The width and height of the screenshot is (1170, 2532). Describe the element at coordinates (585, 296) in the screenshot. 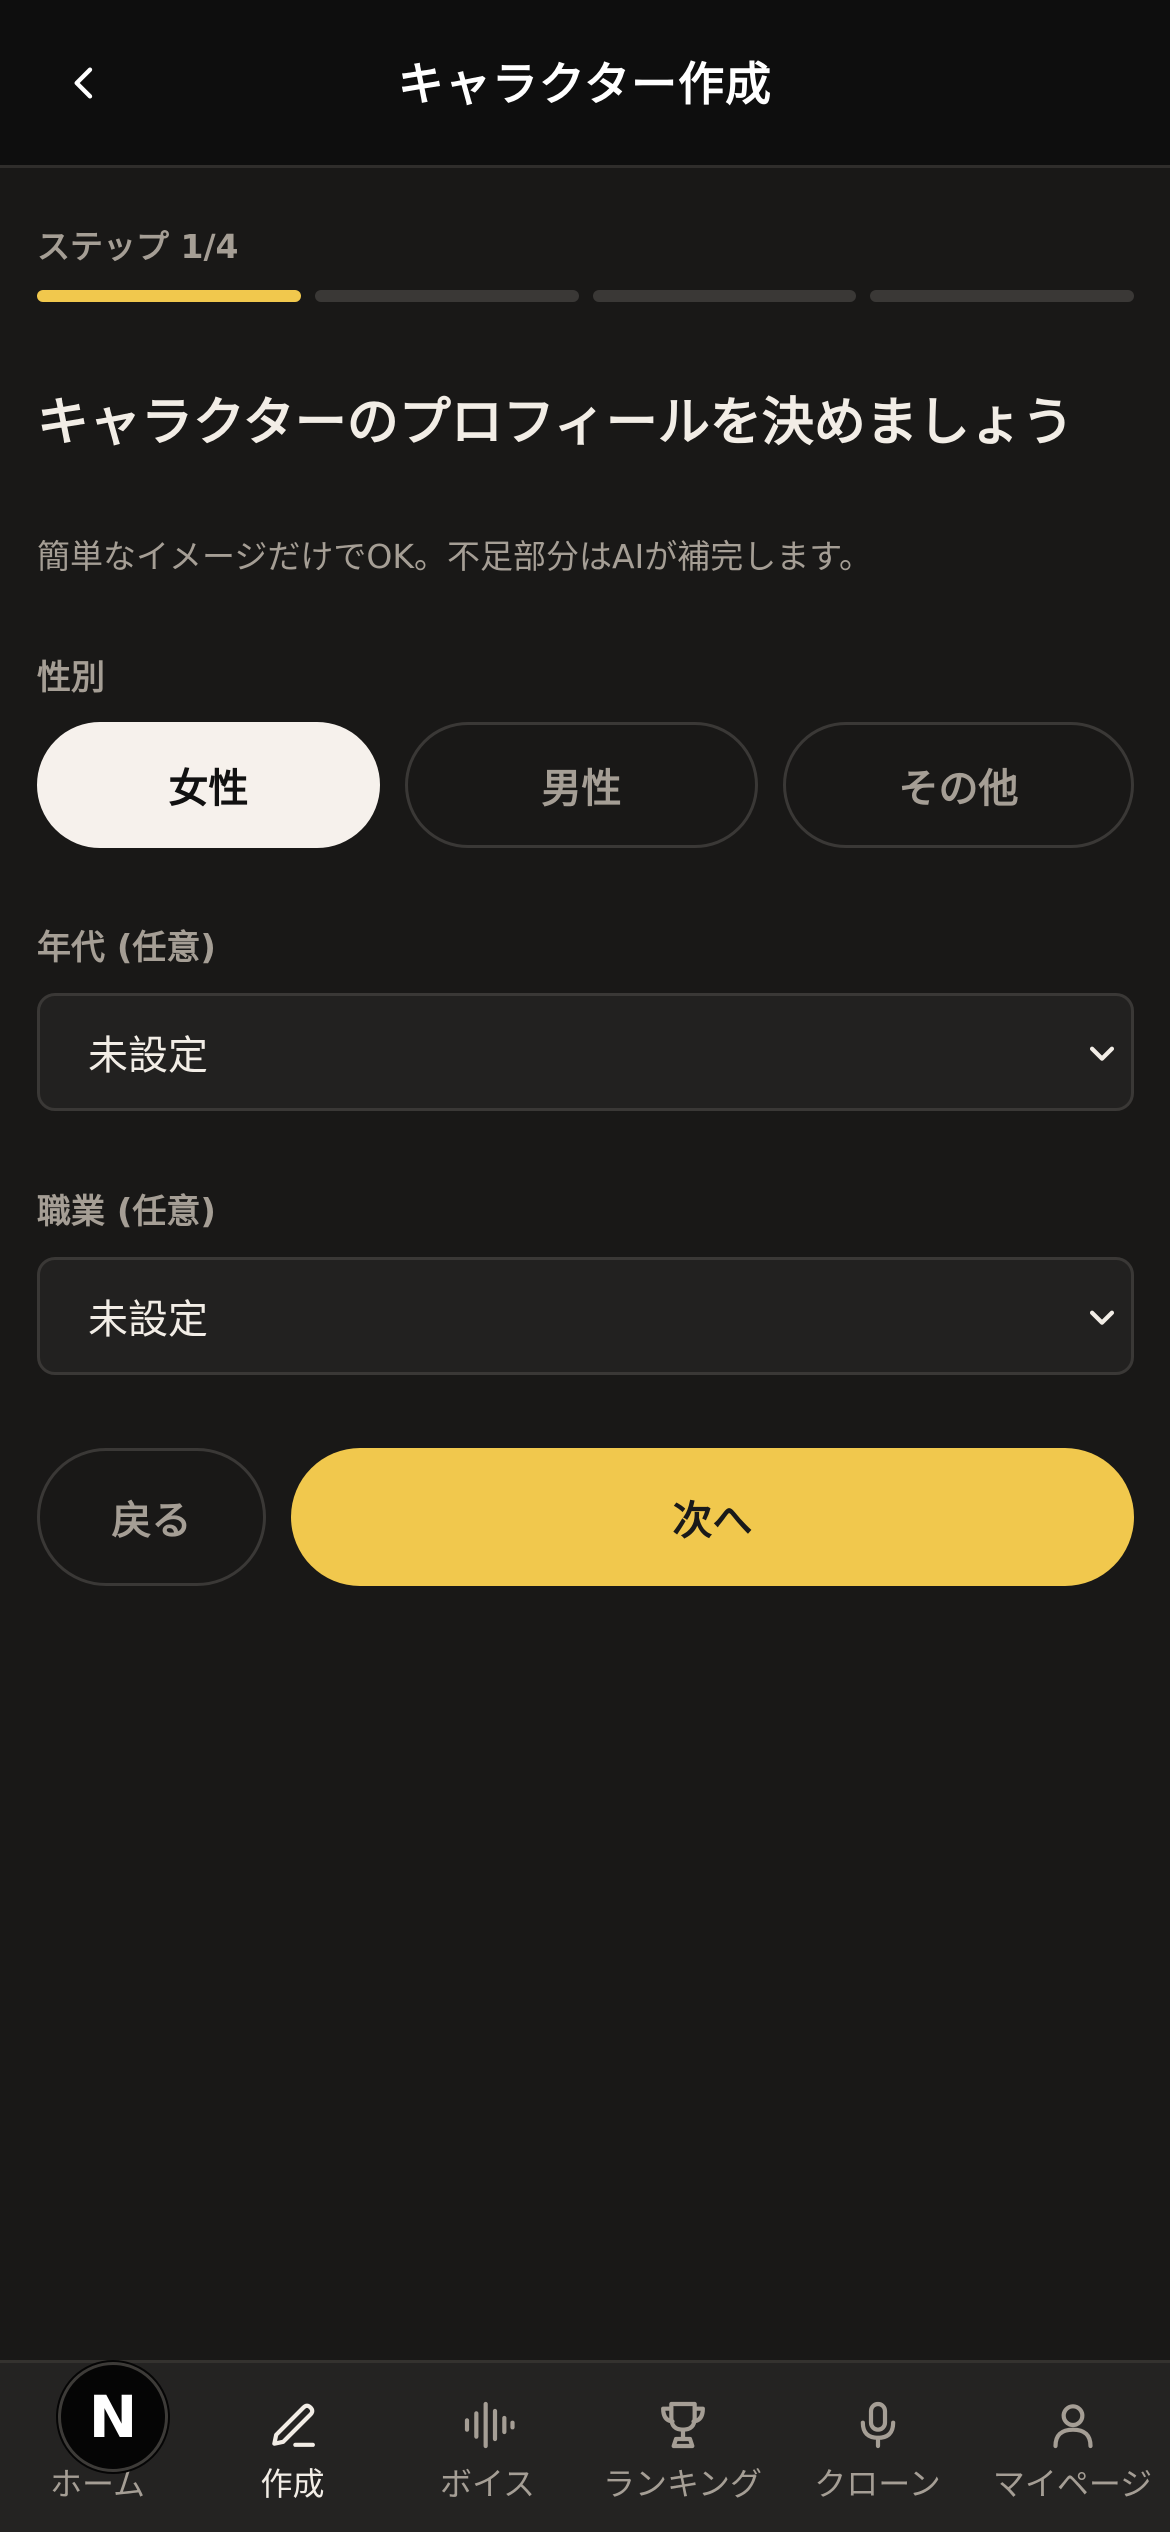

I see `step-progress-bar` at that location.